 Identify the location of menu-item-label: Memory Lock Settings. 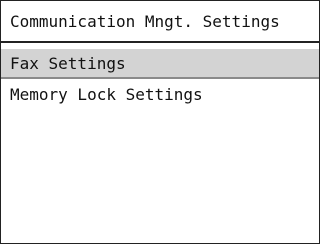
(106, 94).